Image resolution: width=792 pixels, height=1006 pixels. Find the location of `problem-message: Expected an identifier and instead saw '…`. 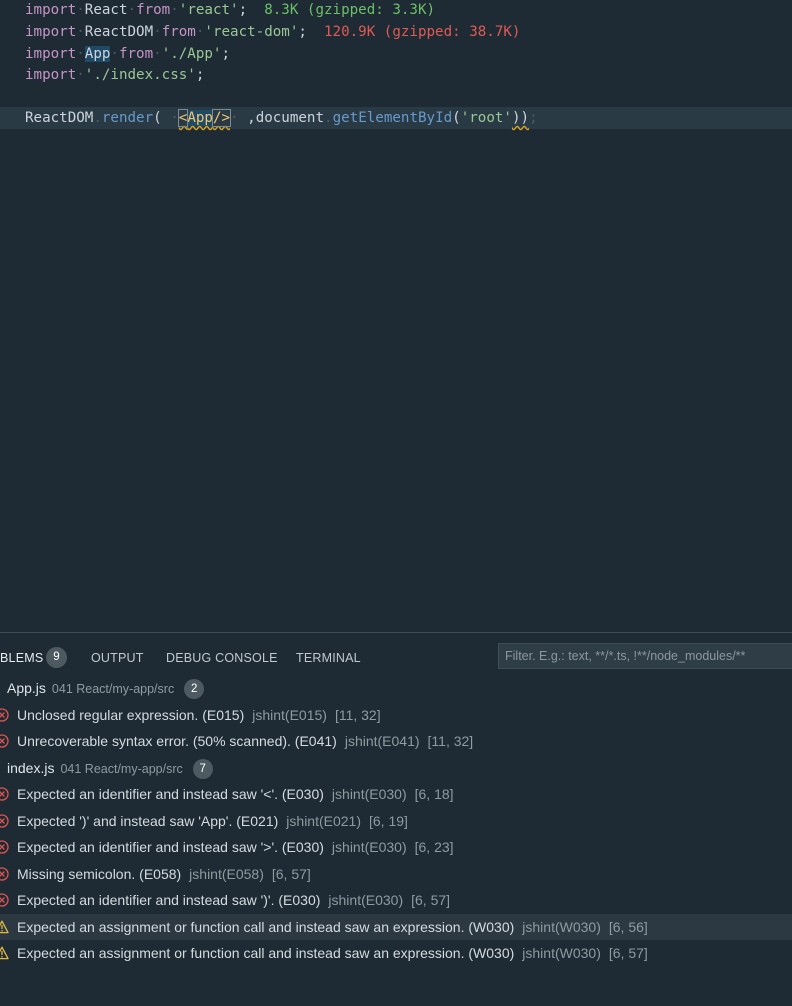

problem-message: Expected an identifier and instead saw '… is located at coordinates (169, 900).